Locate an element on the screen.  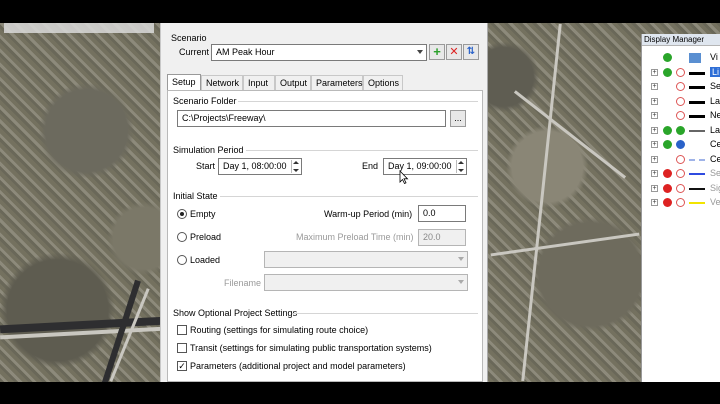
layer-label: Sig is located at coordinates (715, 187).